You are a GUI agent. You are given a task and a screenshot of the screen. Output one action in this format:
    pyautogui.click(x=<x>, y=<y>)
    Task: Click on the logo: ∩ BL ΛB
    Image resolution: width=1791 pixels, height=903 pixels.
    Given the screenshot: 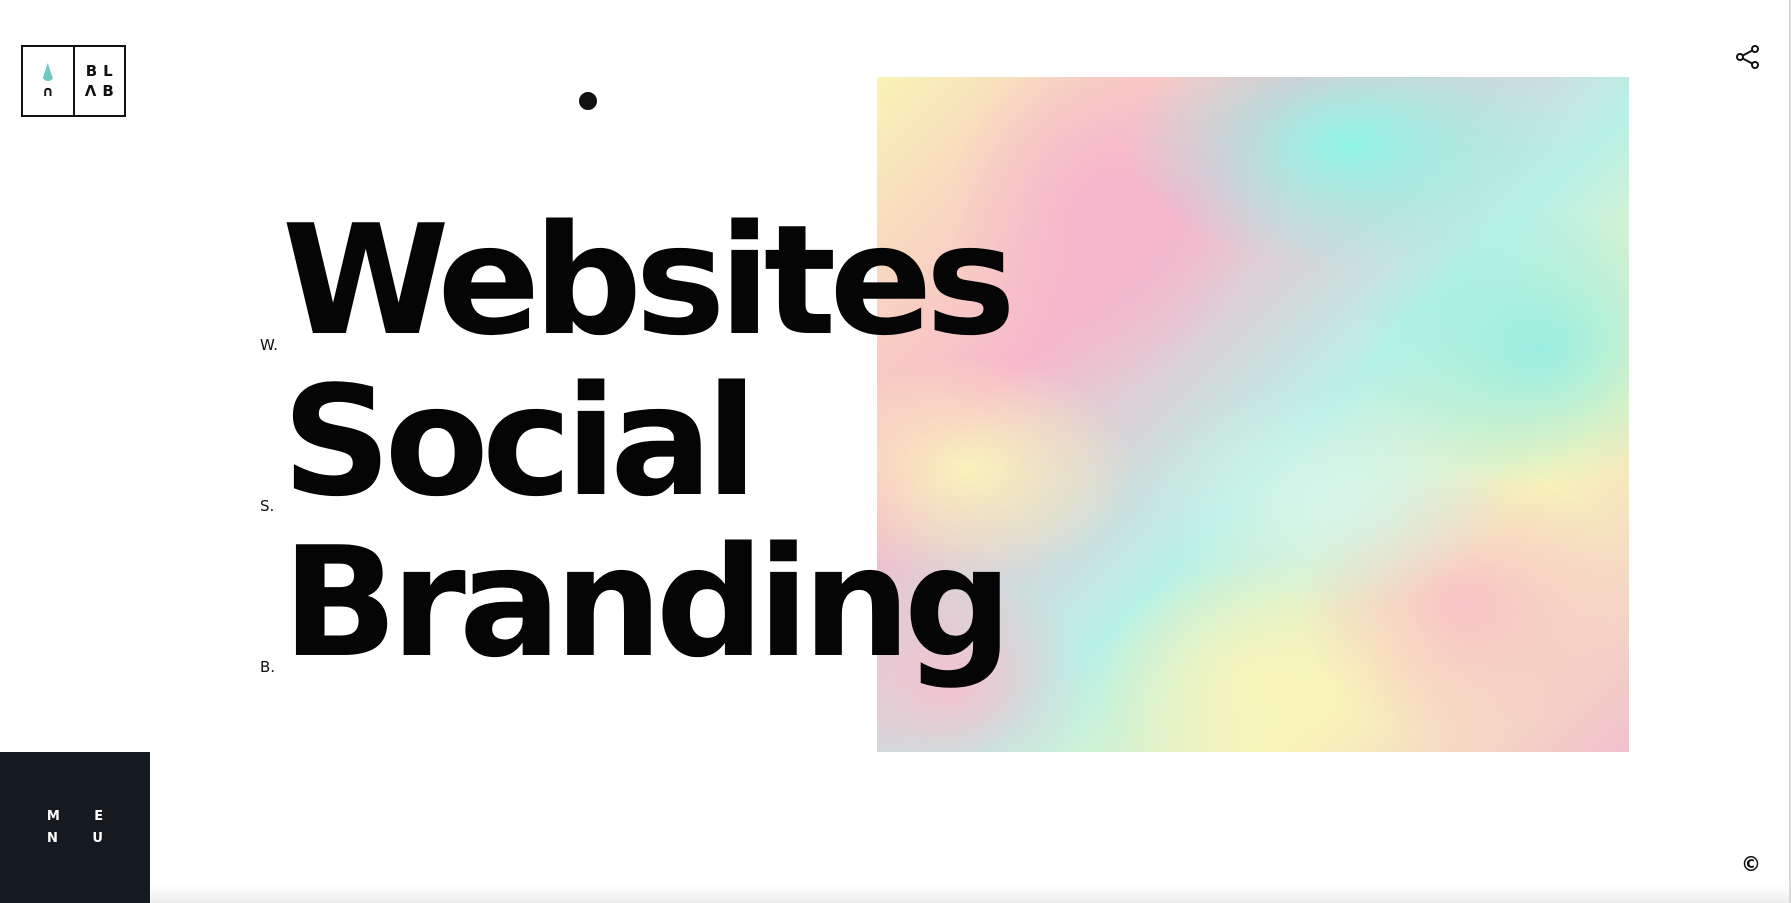 What is the action you would take?
    pyautogui.click(x=73, y=81)
    